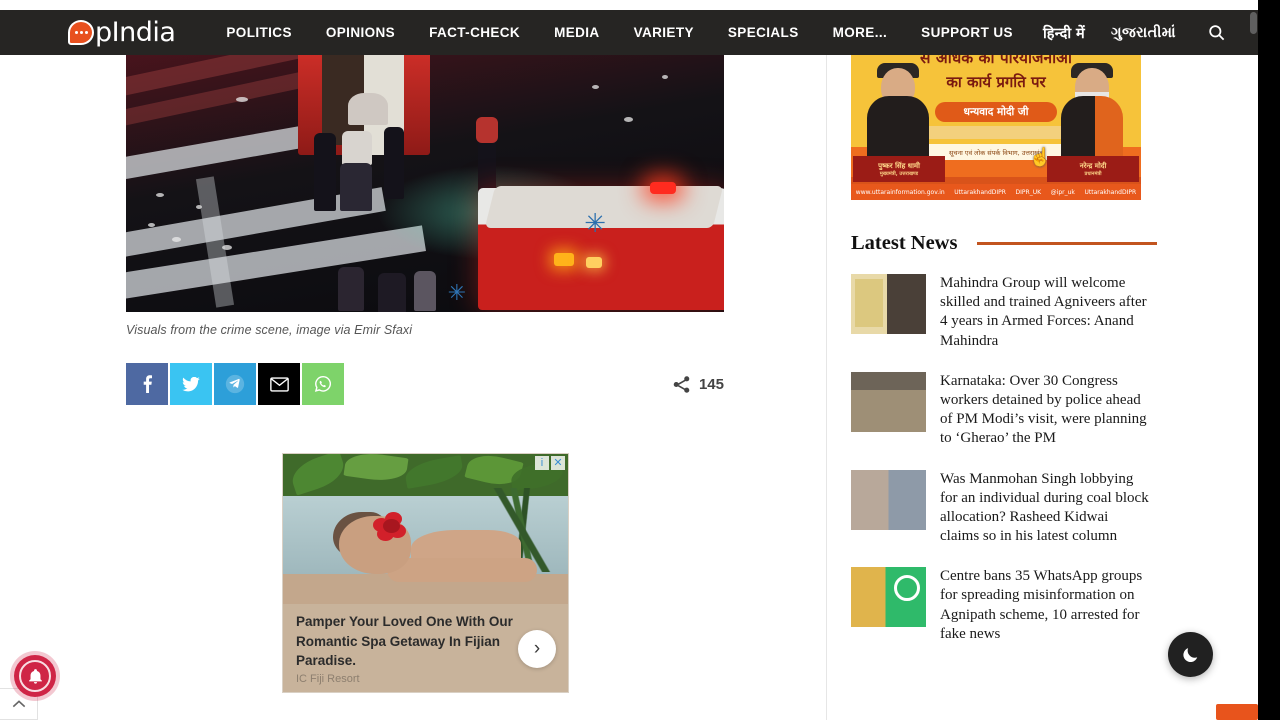  What do you see at coordinates (135, 32) in the screenshot?
I see `logo-text: pIndia` at bounding box center [135, 32].